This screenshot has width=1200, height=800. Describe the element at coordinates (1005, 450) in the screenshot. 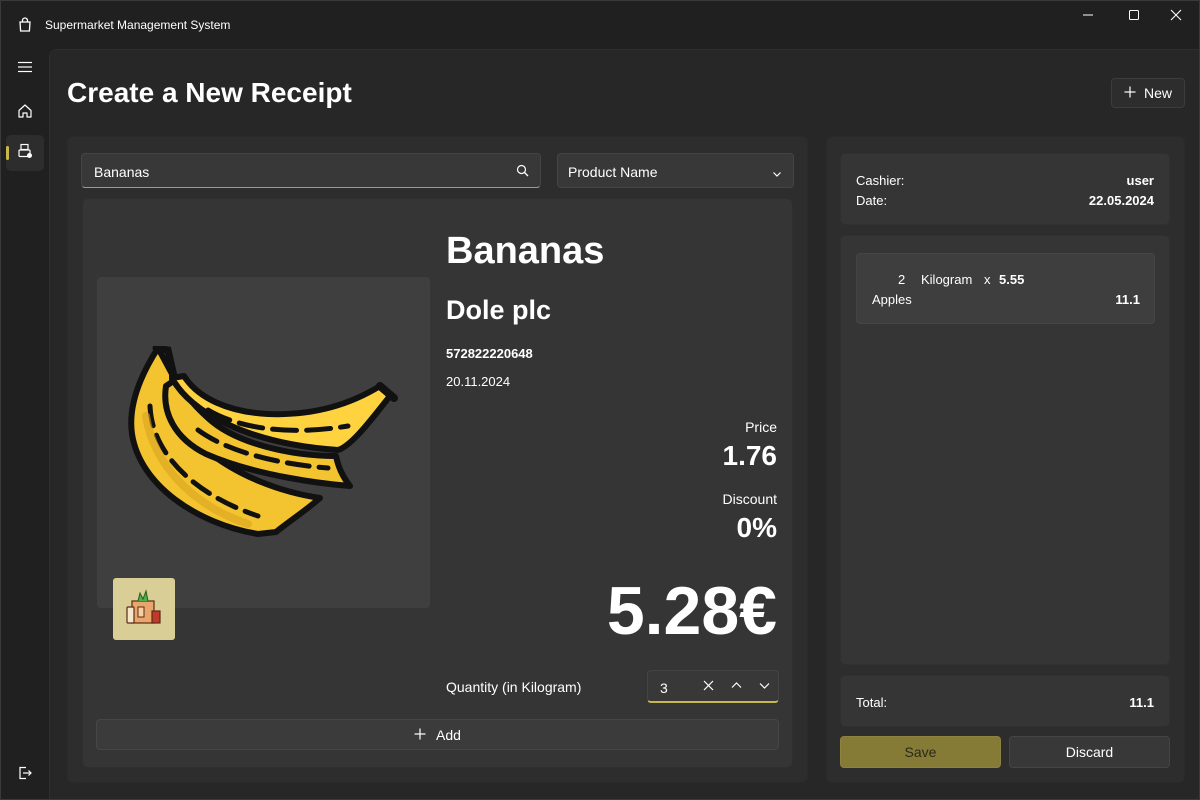

I see `receipt-items-list: 2 Kilogram x 5.55 Apples 11.1` at that location.